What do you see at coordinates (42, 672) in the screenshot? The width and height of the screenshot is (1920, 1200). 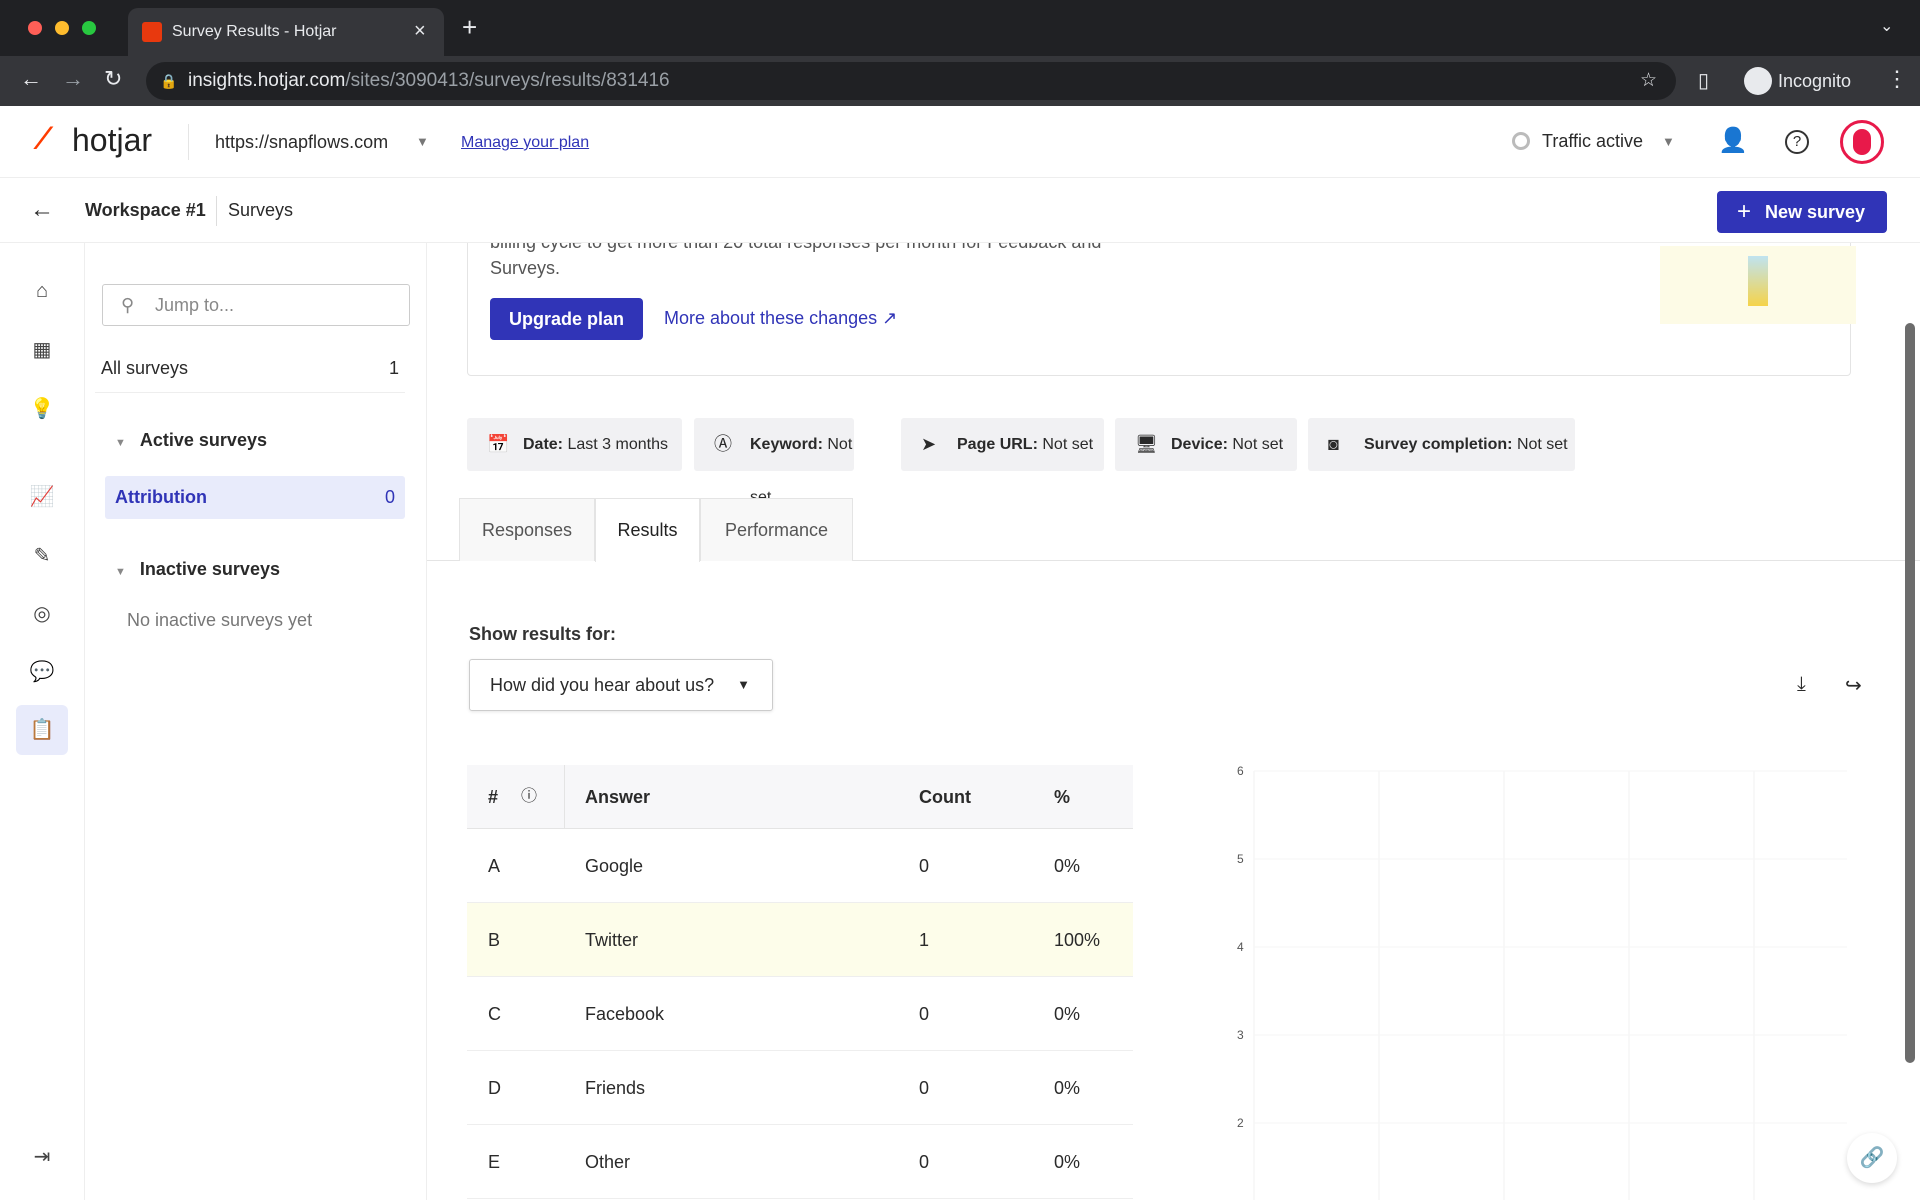 I see `feedback-icon: 💬` at bounding box center [42, 672].